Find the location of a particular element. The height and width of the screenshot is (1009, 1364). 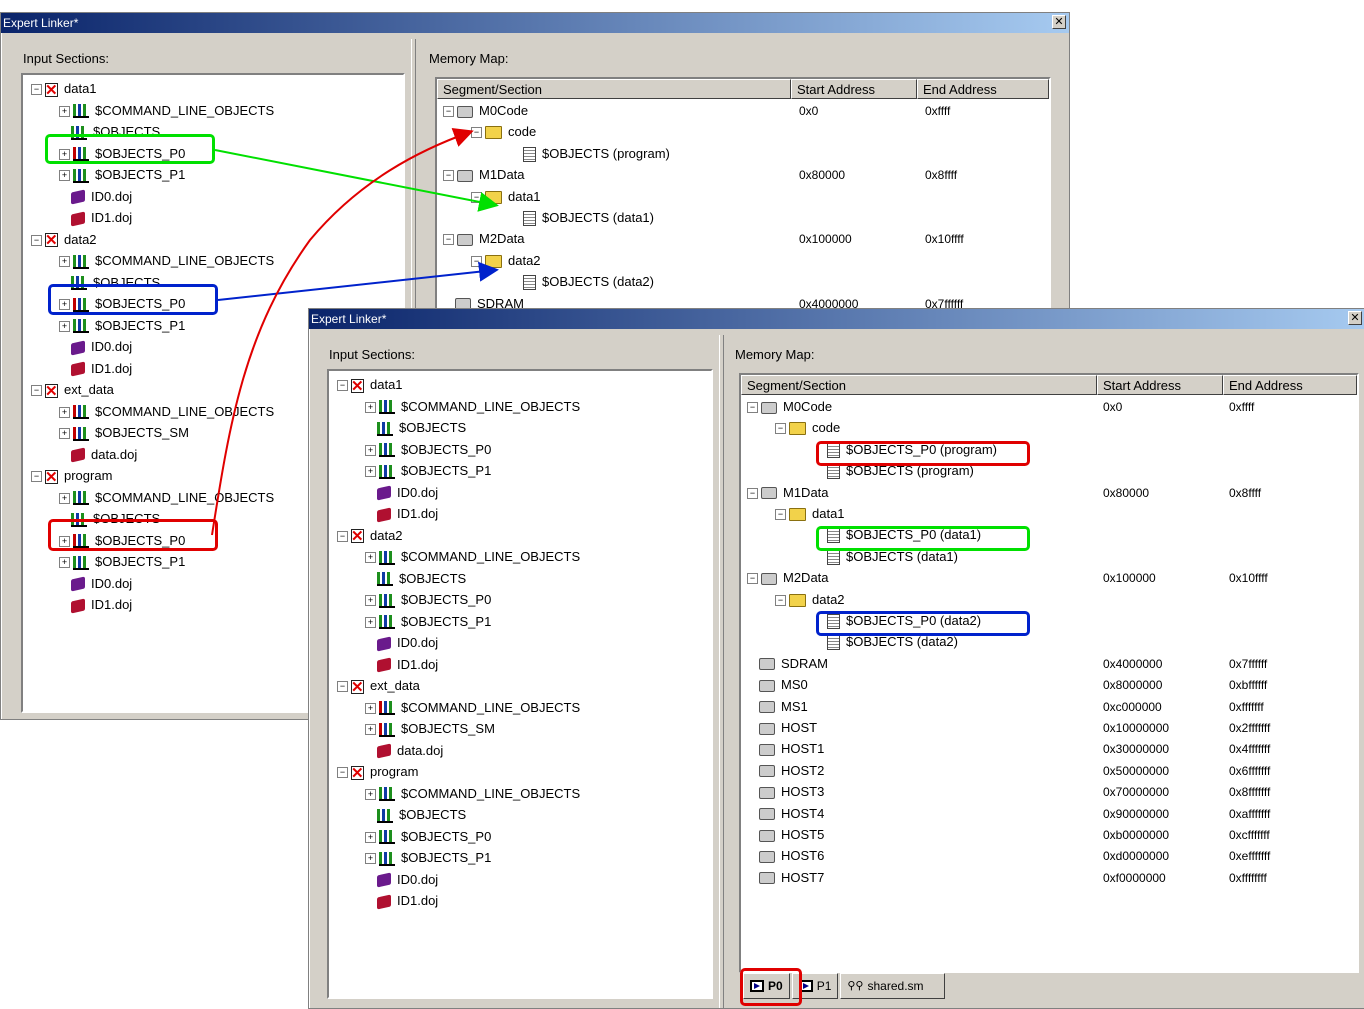

column-header-segment: Segment/Section is located at coordinates (614, 89).